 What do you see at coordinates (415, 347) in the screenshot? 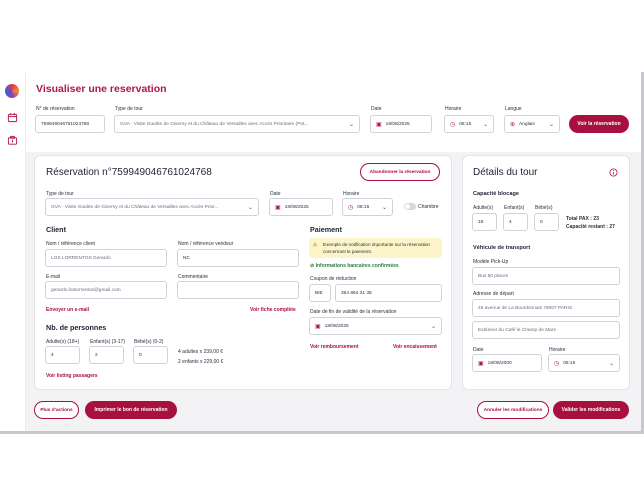
I see `collection-link: Voir encaissement` at bounding box center [415, 347].